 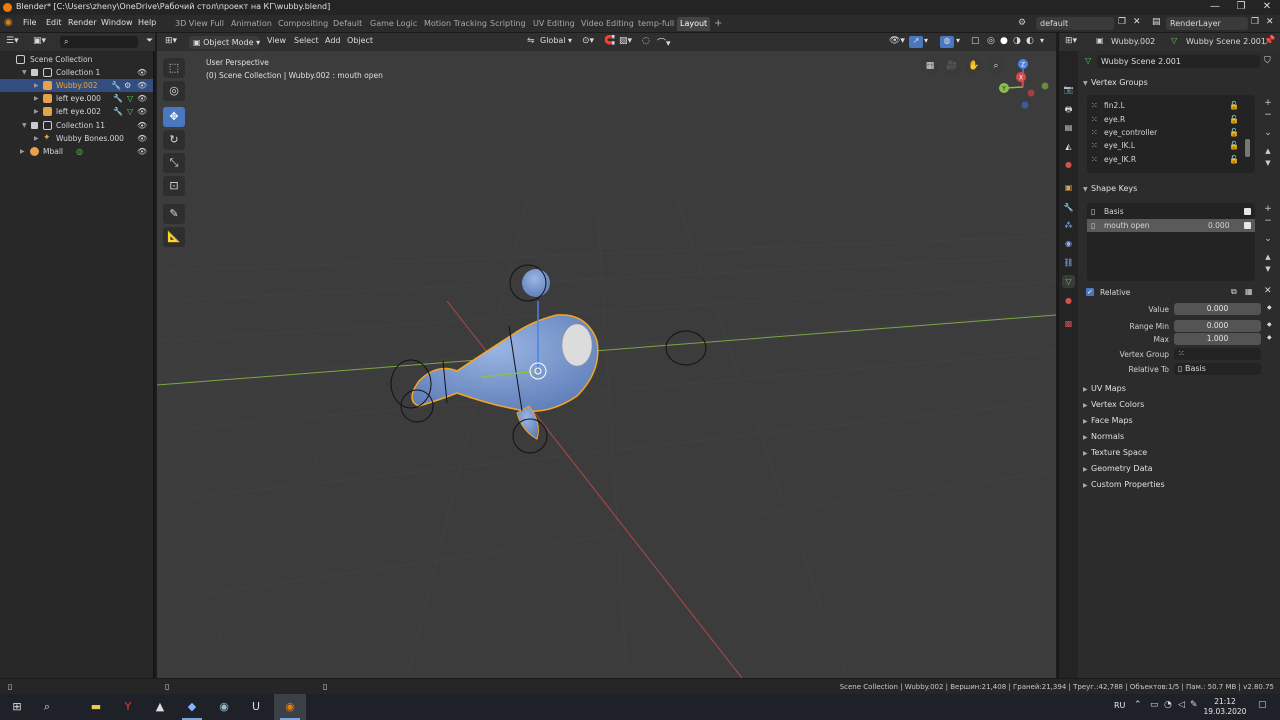 I want to click on solid-shading-icon: ●, so click(x=1004, y=41).